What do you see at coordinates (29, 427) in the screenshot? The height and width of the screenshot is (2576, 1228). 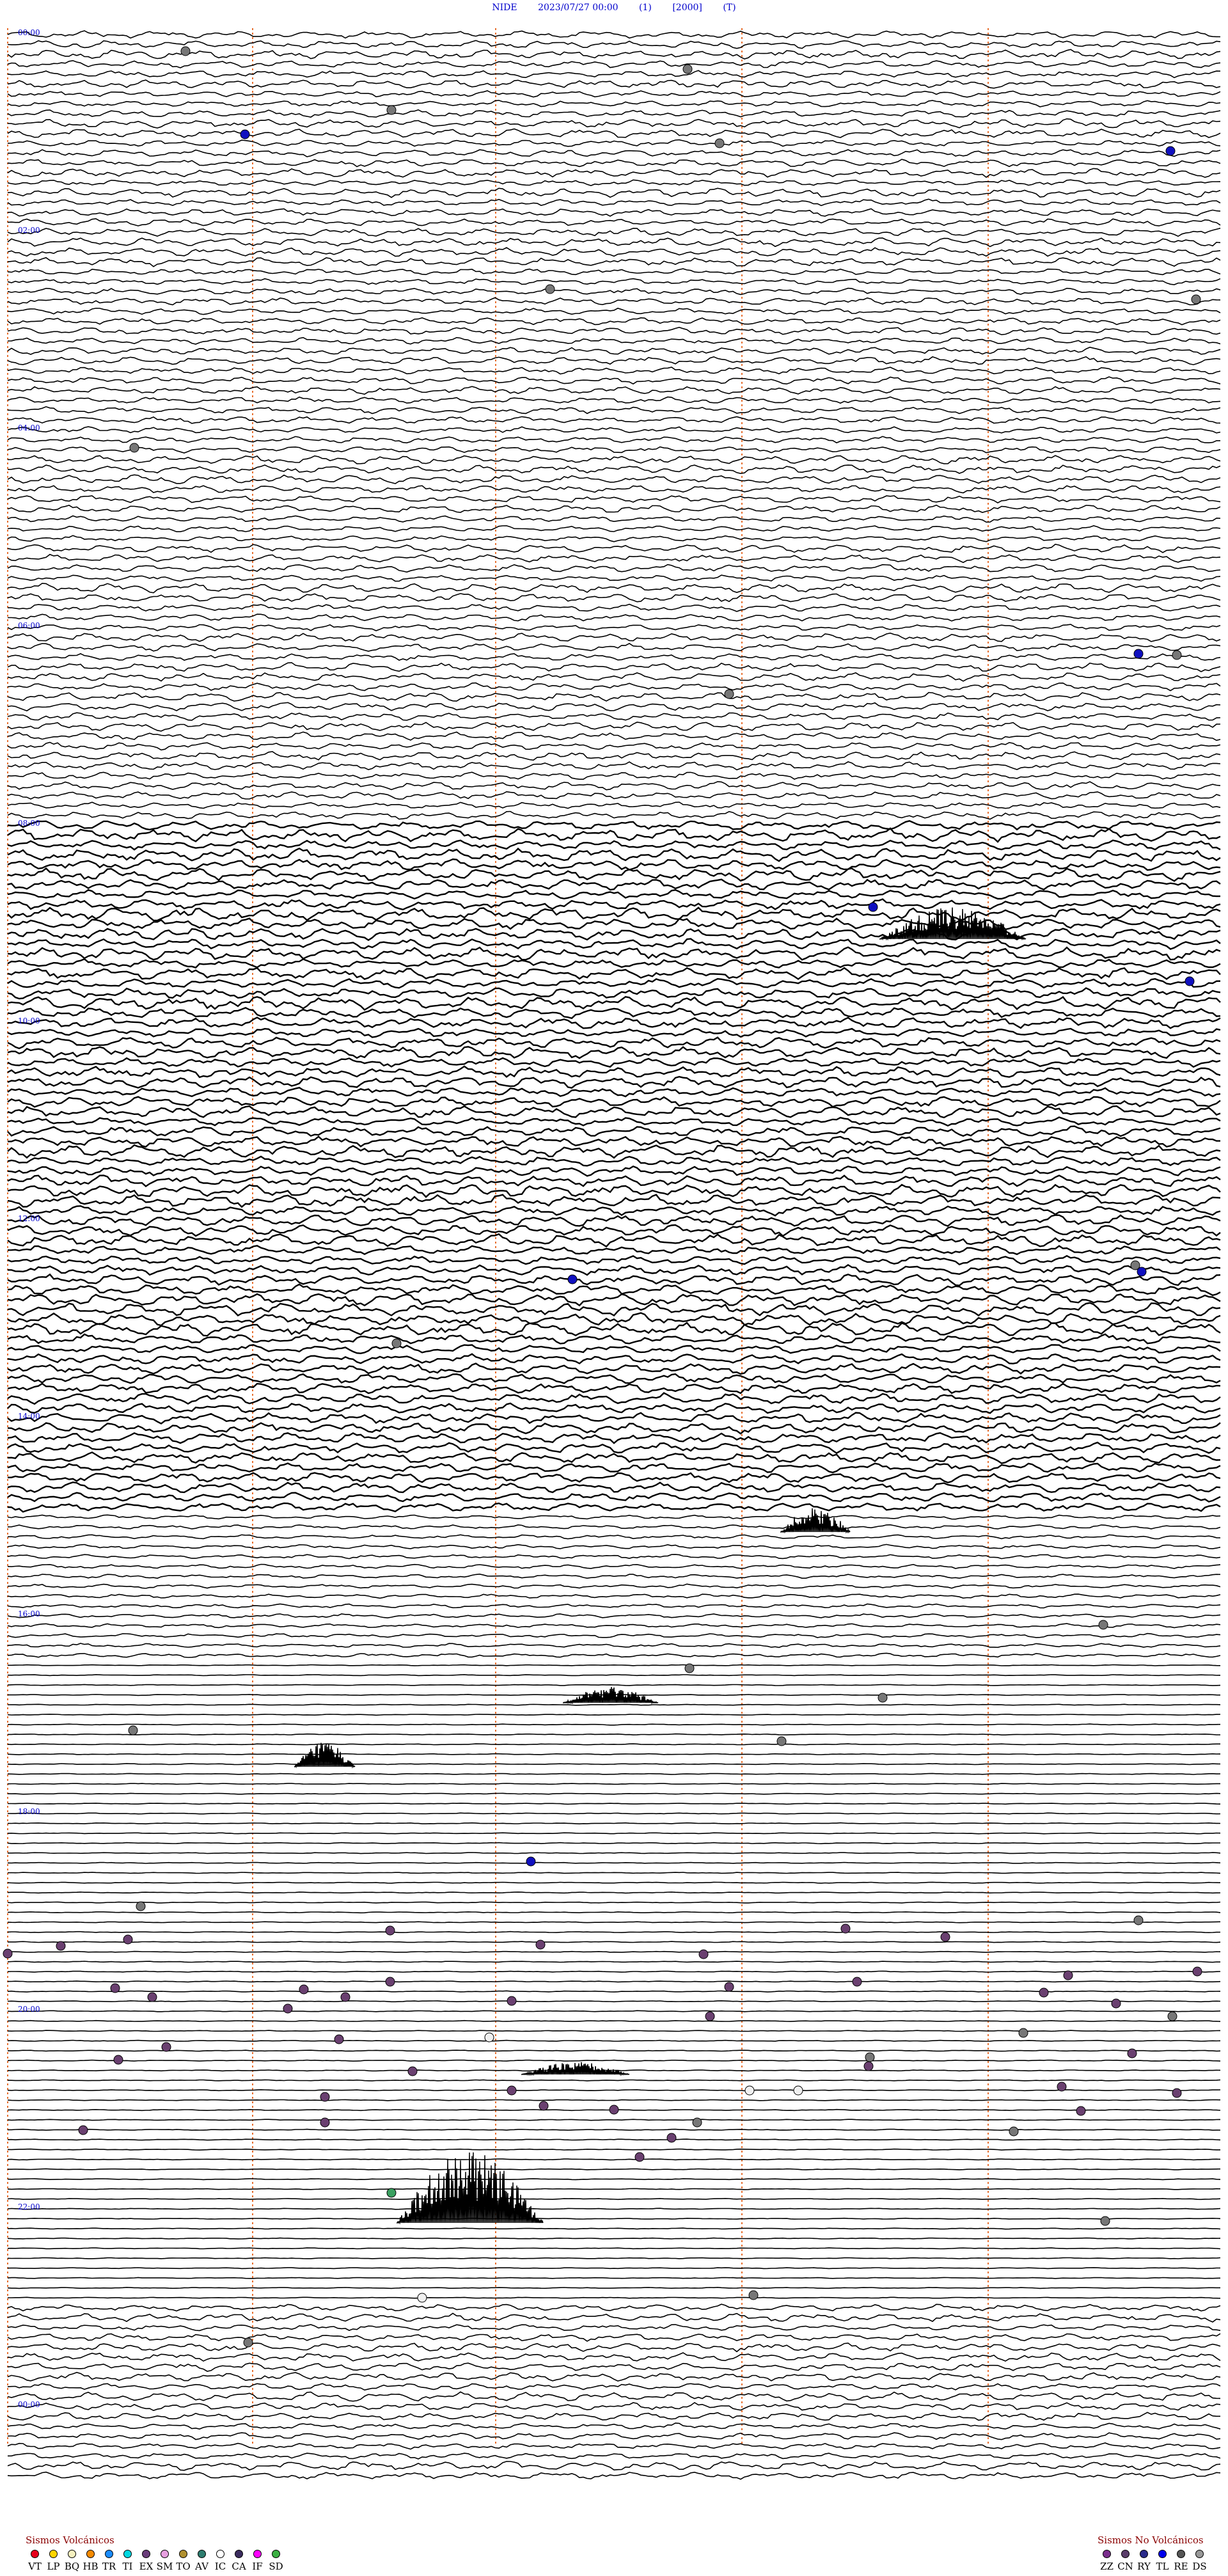 I see `hour-label: 04:00` at bounding box center [29, 427].